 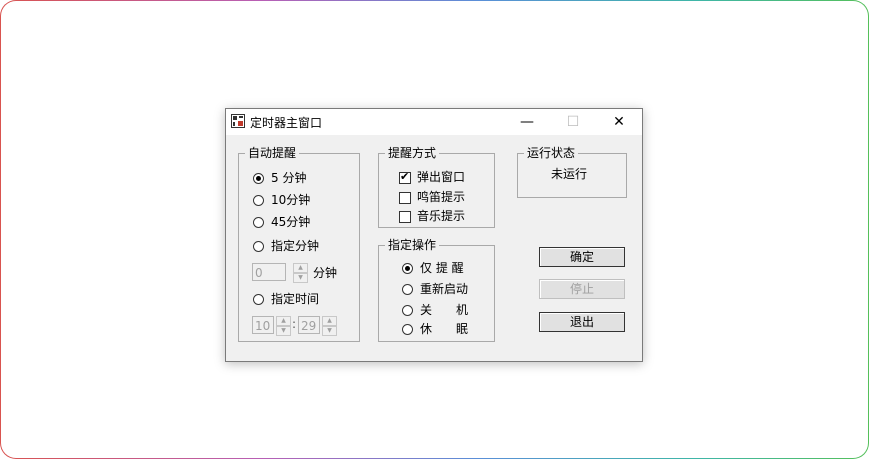 What do you see at coordinates (441, 216) in the screenshot?
I see `checkbox-music-label: 音乐提示` at bounding box center [441, 216].